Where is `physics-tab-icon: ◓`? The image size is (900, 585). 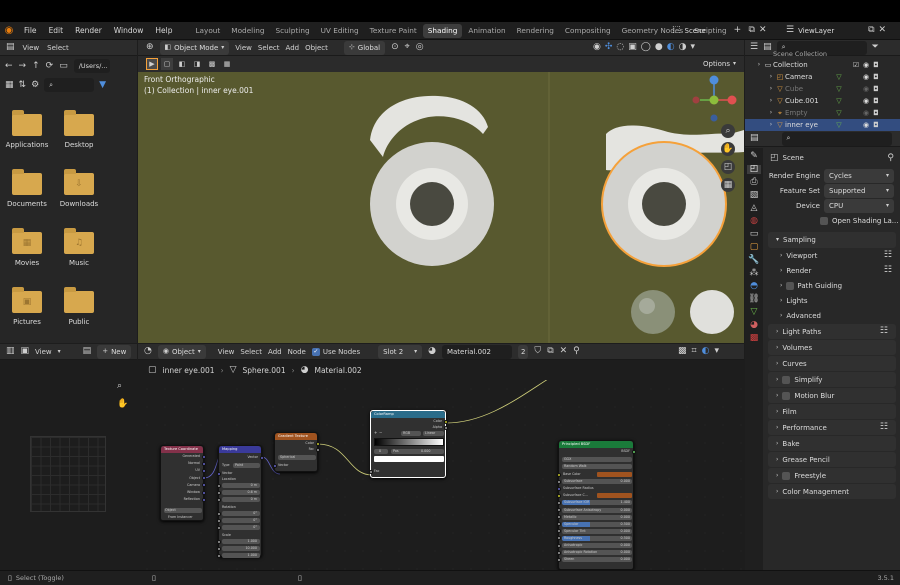 physics-tab-icon: ◓ is located at coordinates (754, 286).